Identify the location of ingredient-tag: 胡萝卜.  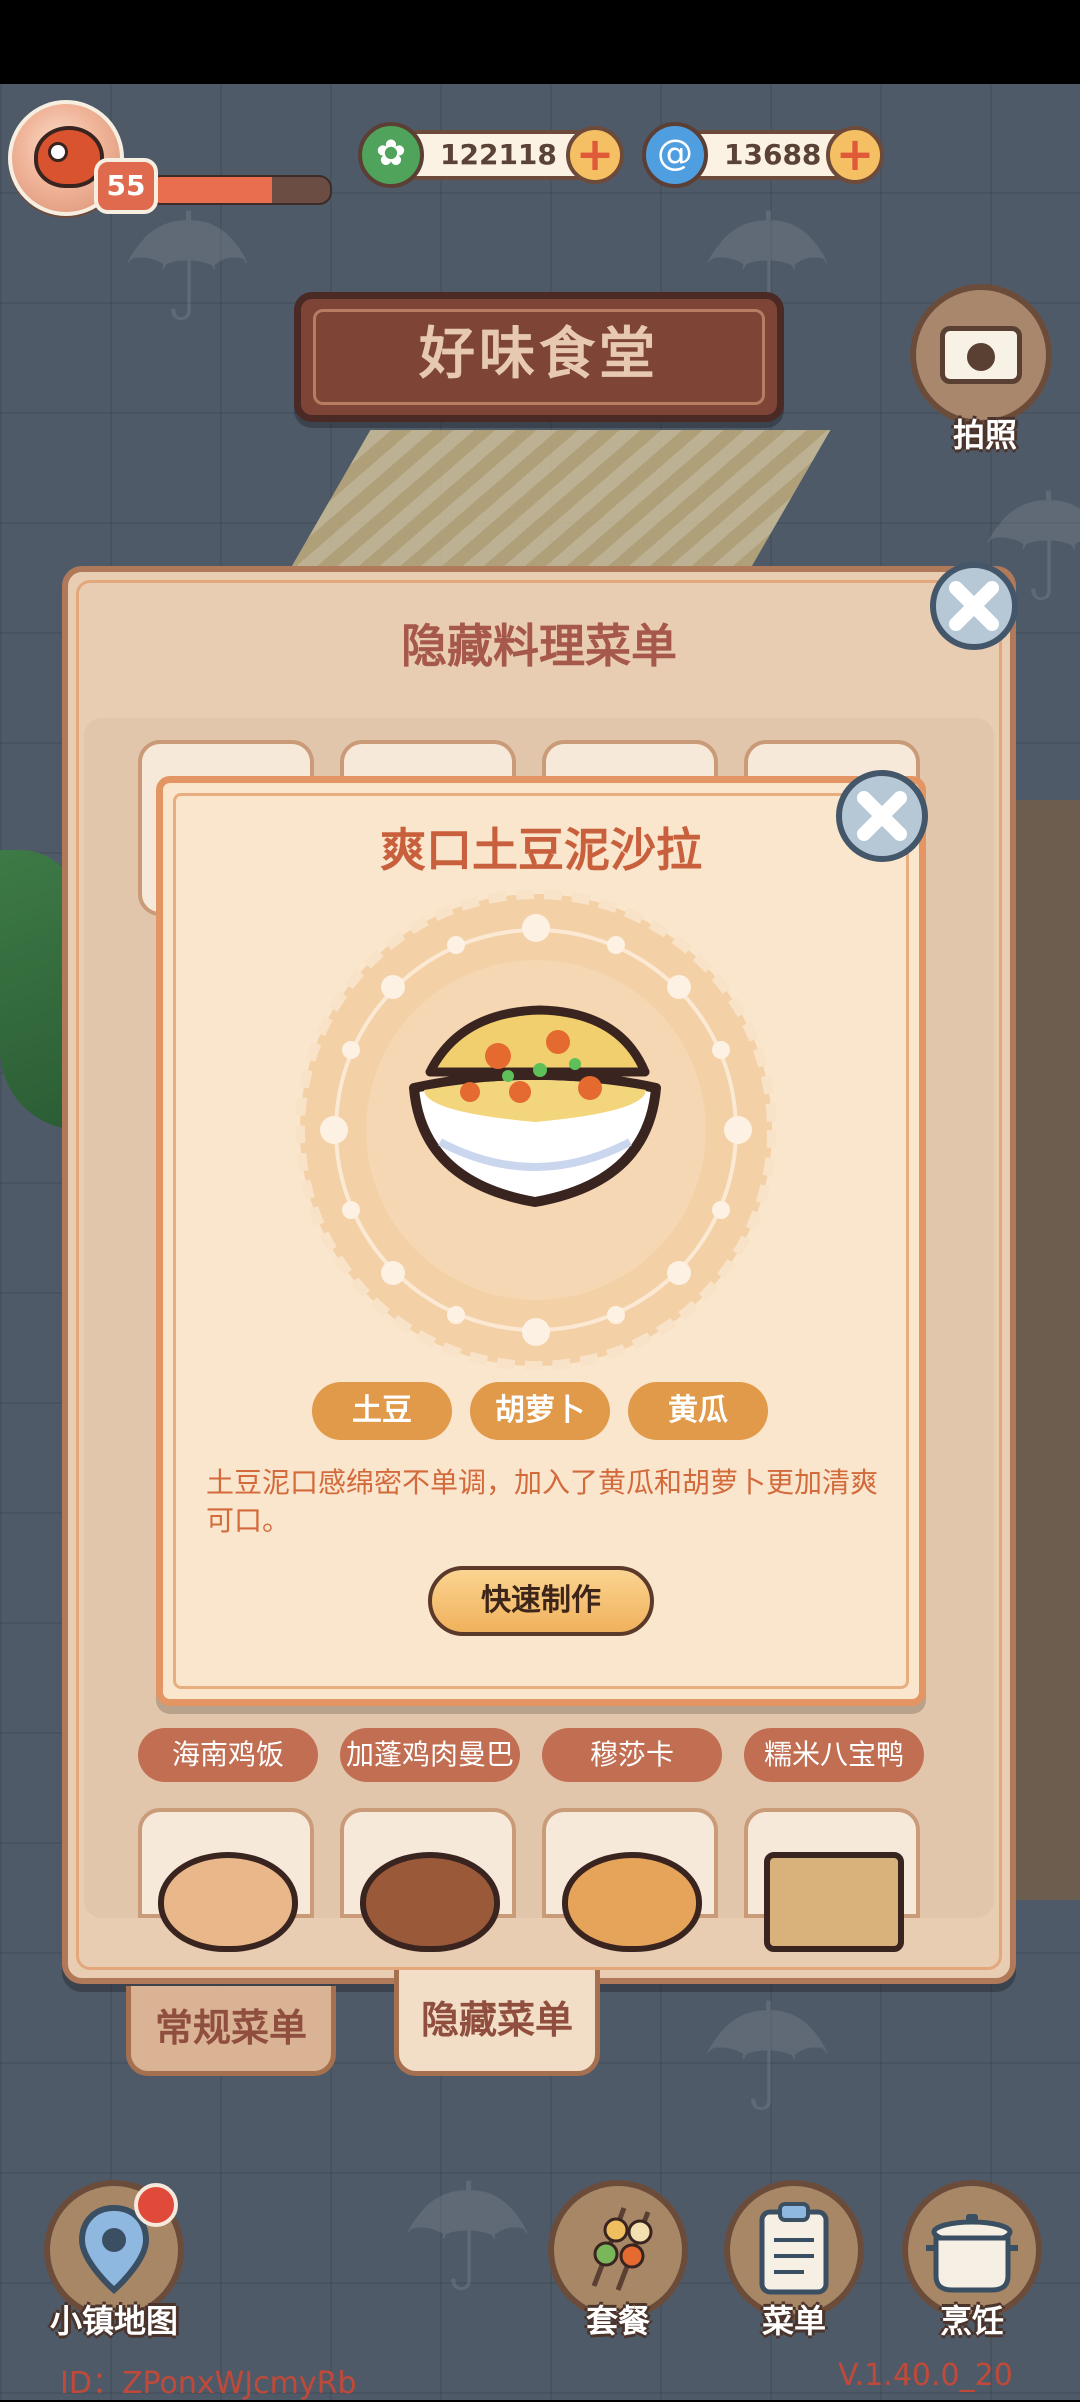
(540, 1411).